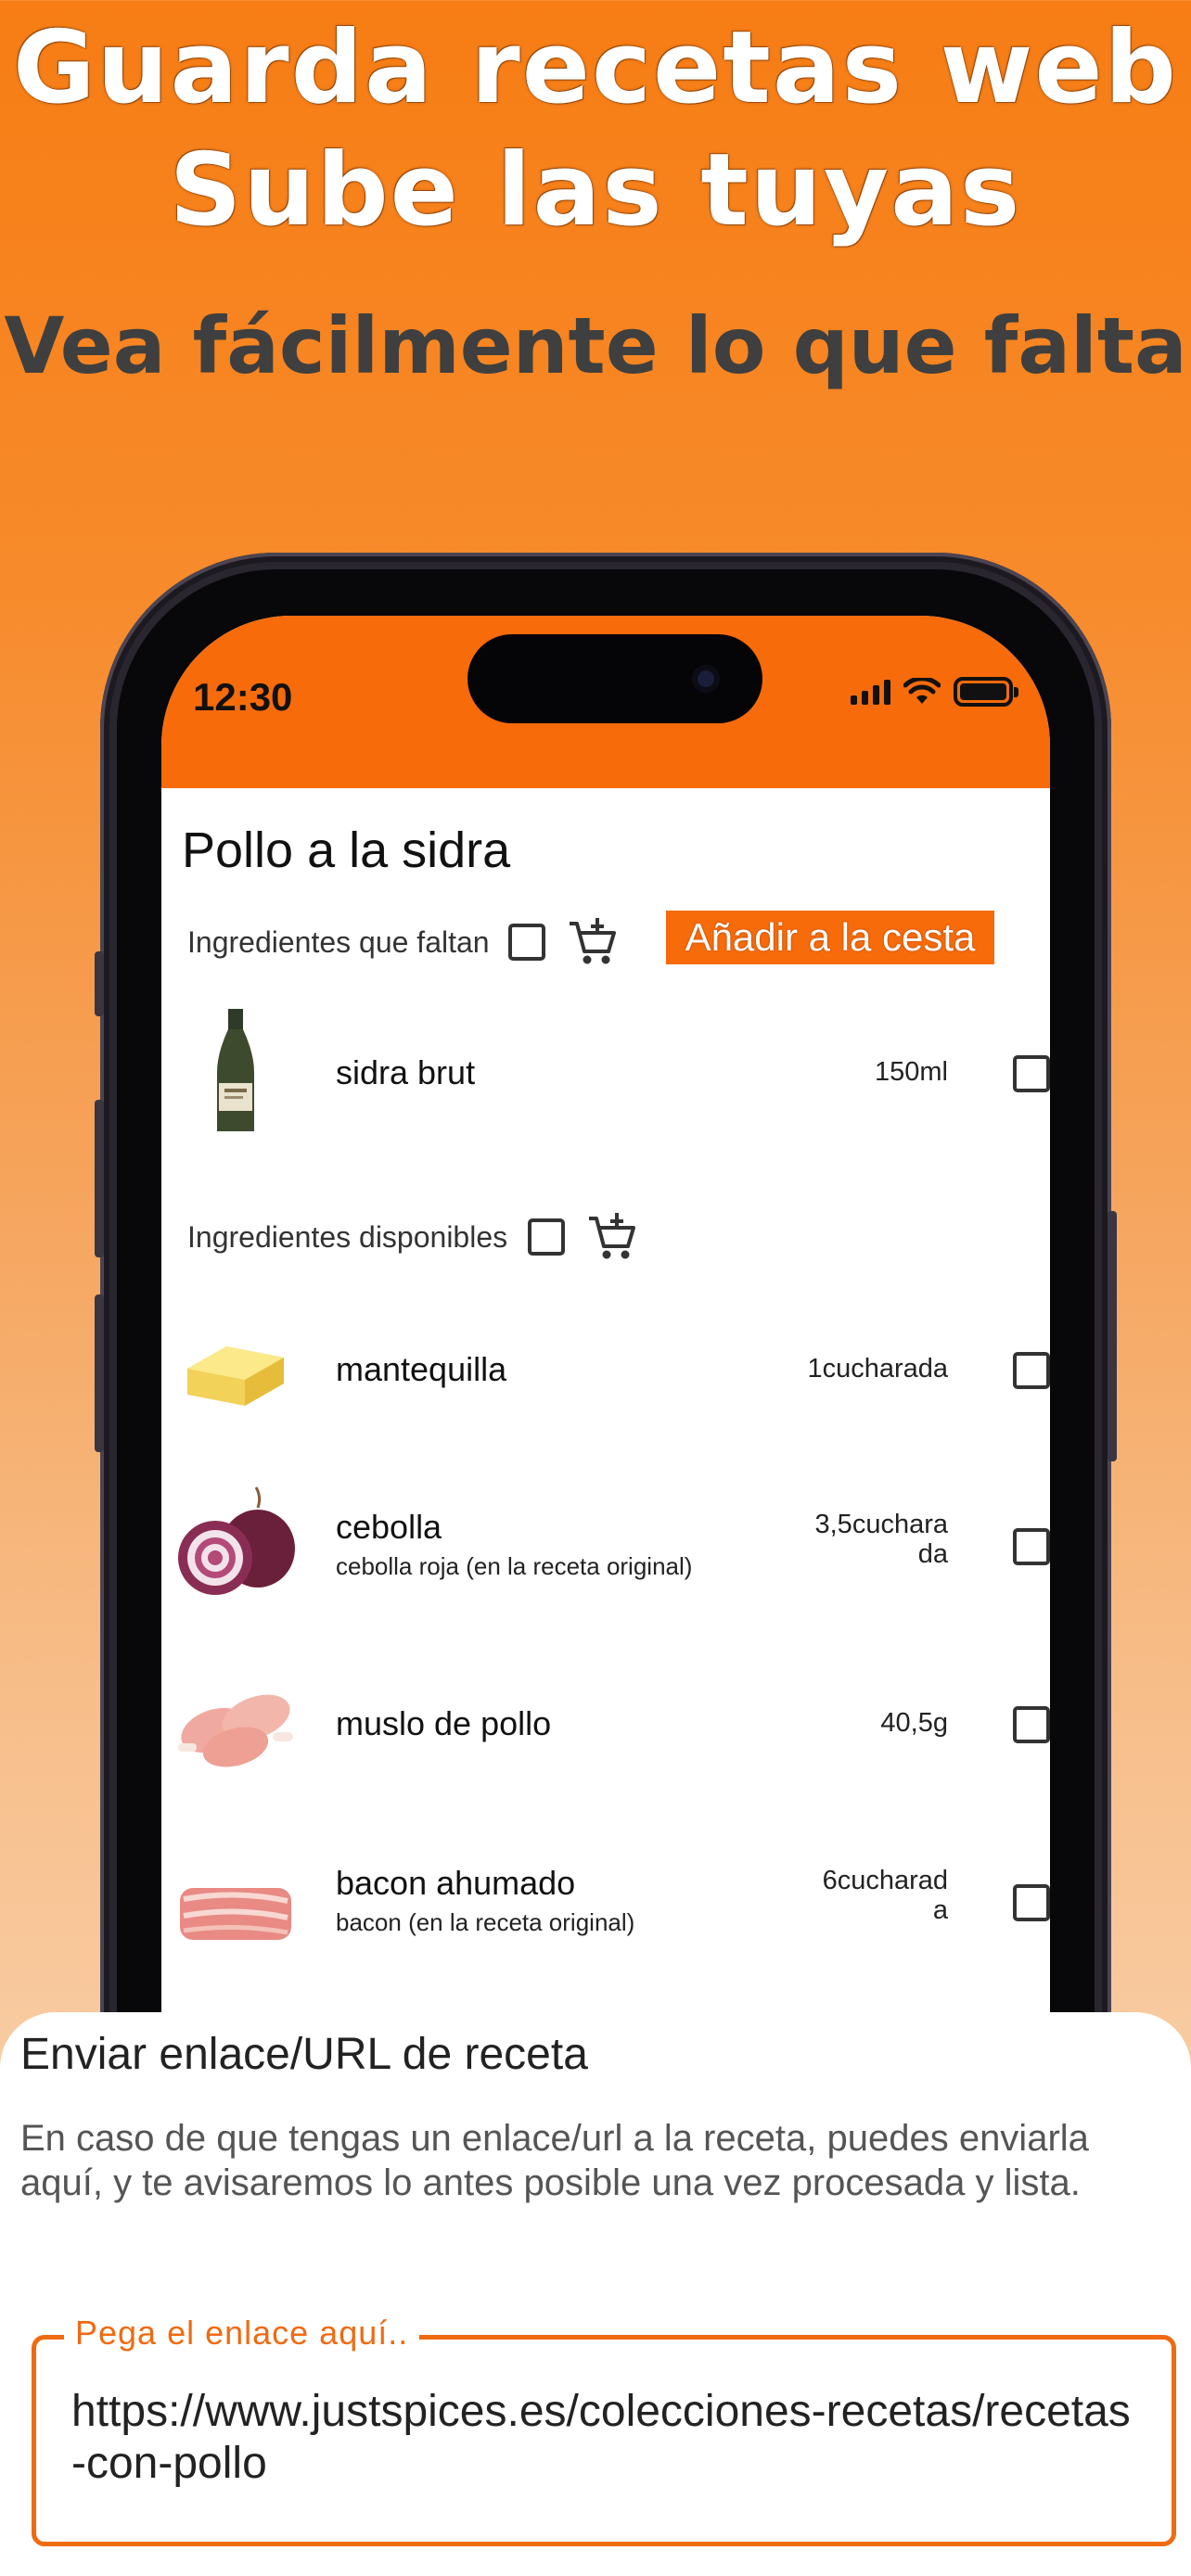 The image size is (1191, 2576). Describe the element at coordinates (514, 1566) in the screenshot. I see `ingredient-original-note: cebolla roja (en la receta original)` at that location.